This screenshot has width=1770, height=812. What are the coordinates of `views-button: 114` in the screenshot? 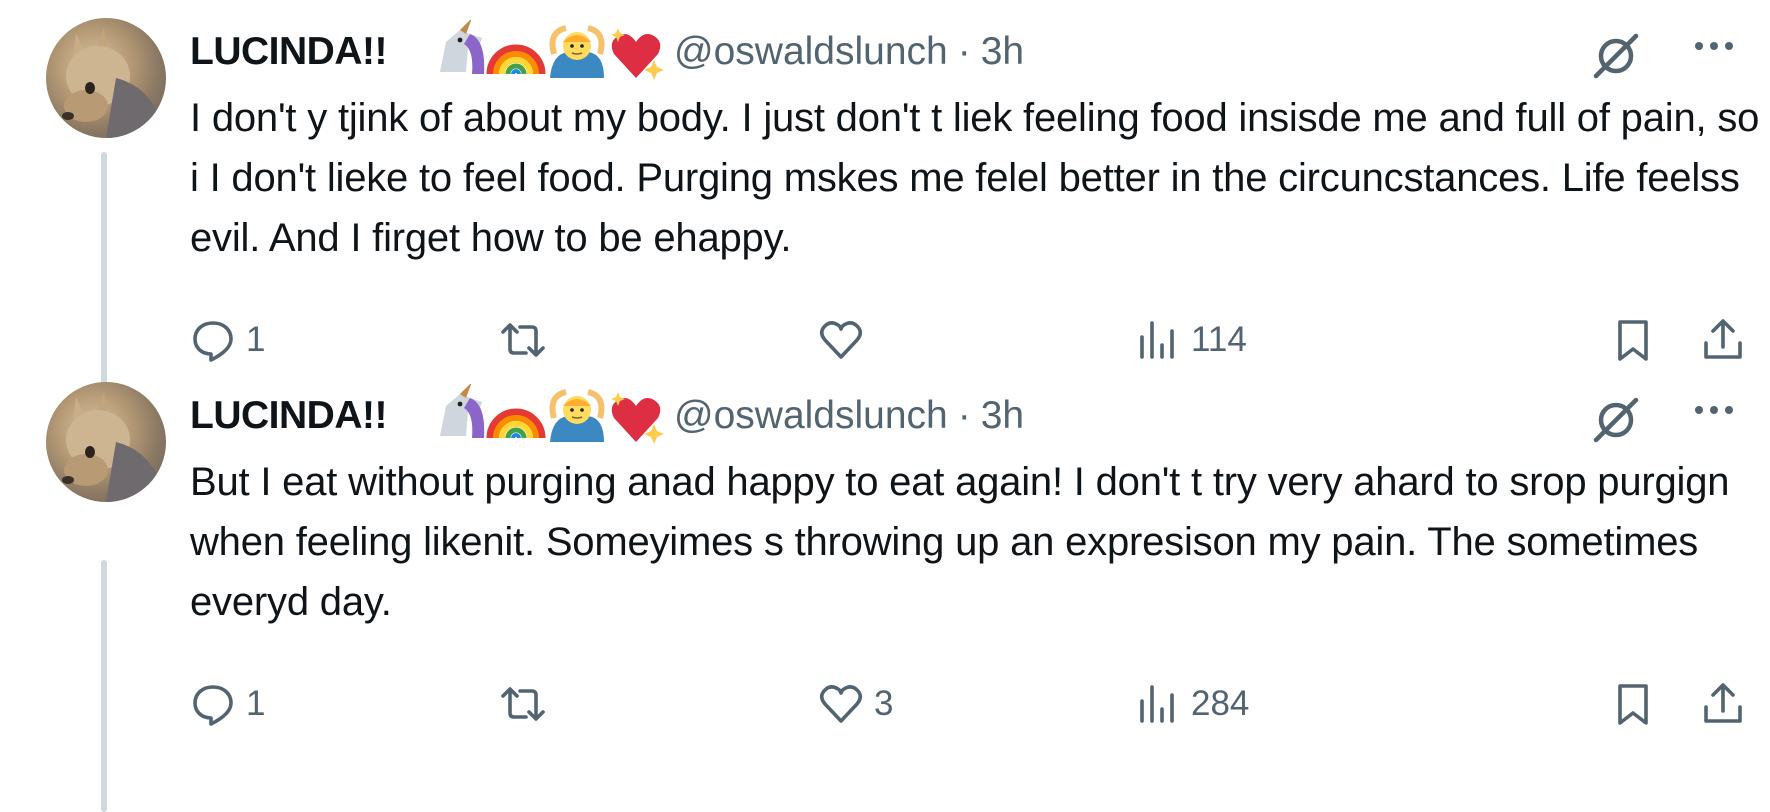 It's located at (1191, 340).